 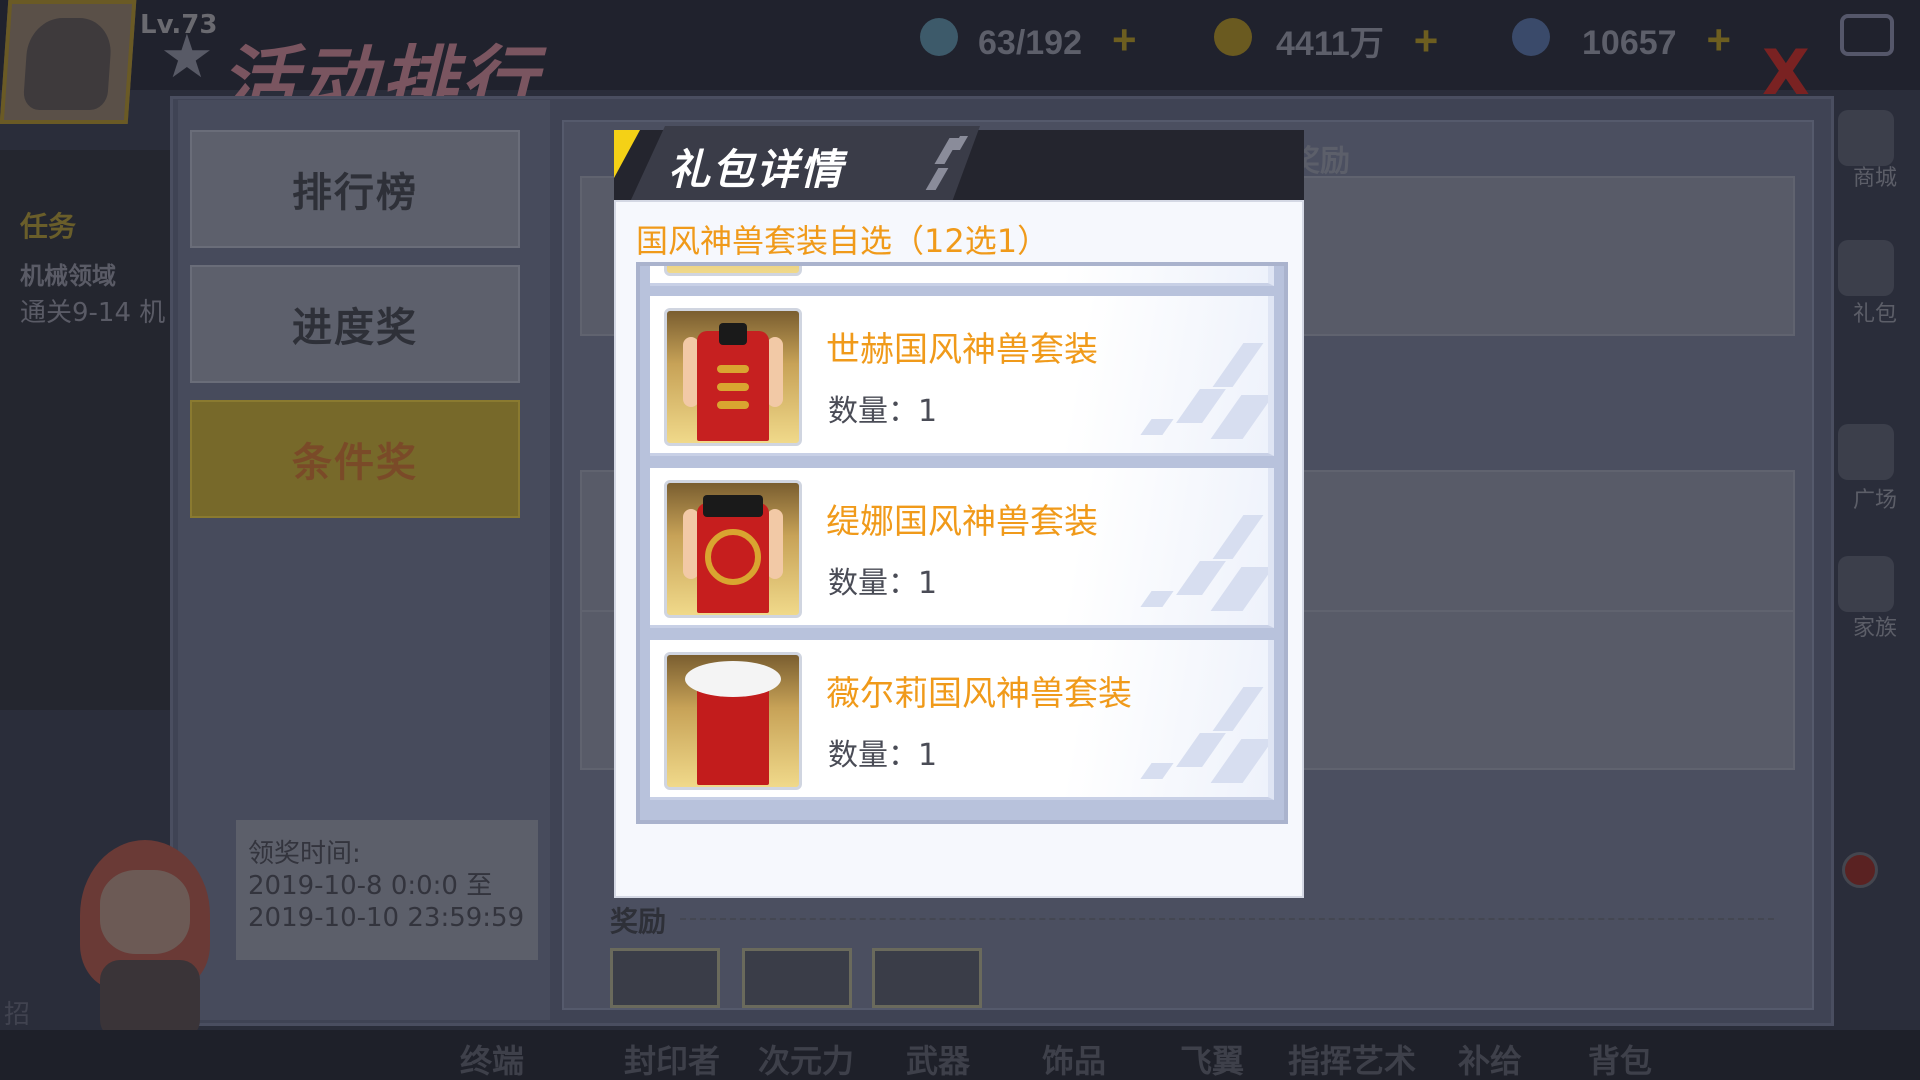 What do you see at coordinates (1860, 870) in the screenshot?
I see `record-icon` at bounding box center [1860, 870].